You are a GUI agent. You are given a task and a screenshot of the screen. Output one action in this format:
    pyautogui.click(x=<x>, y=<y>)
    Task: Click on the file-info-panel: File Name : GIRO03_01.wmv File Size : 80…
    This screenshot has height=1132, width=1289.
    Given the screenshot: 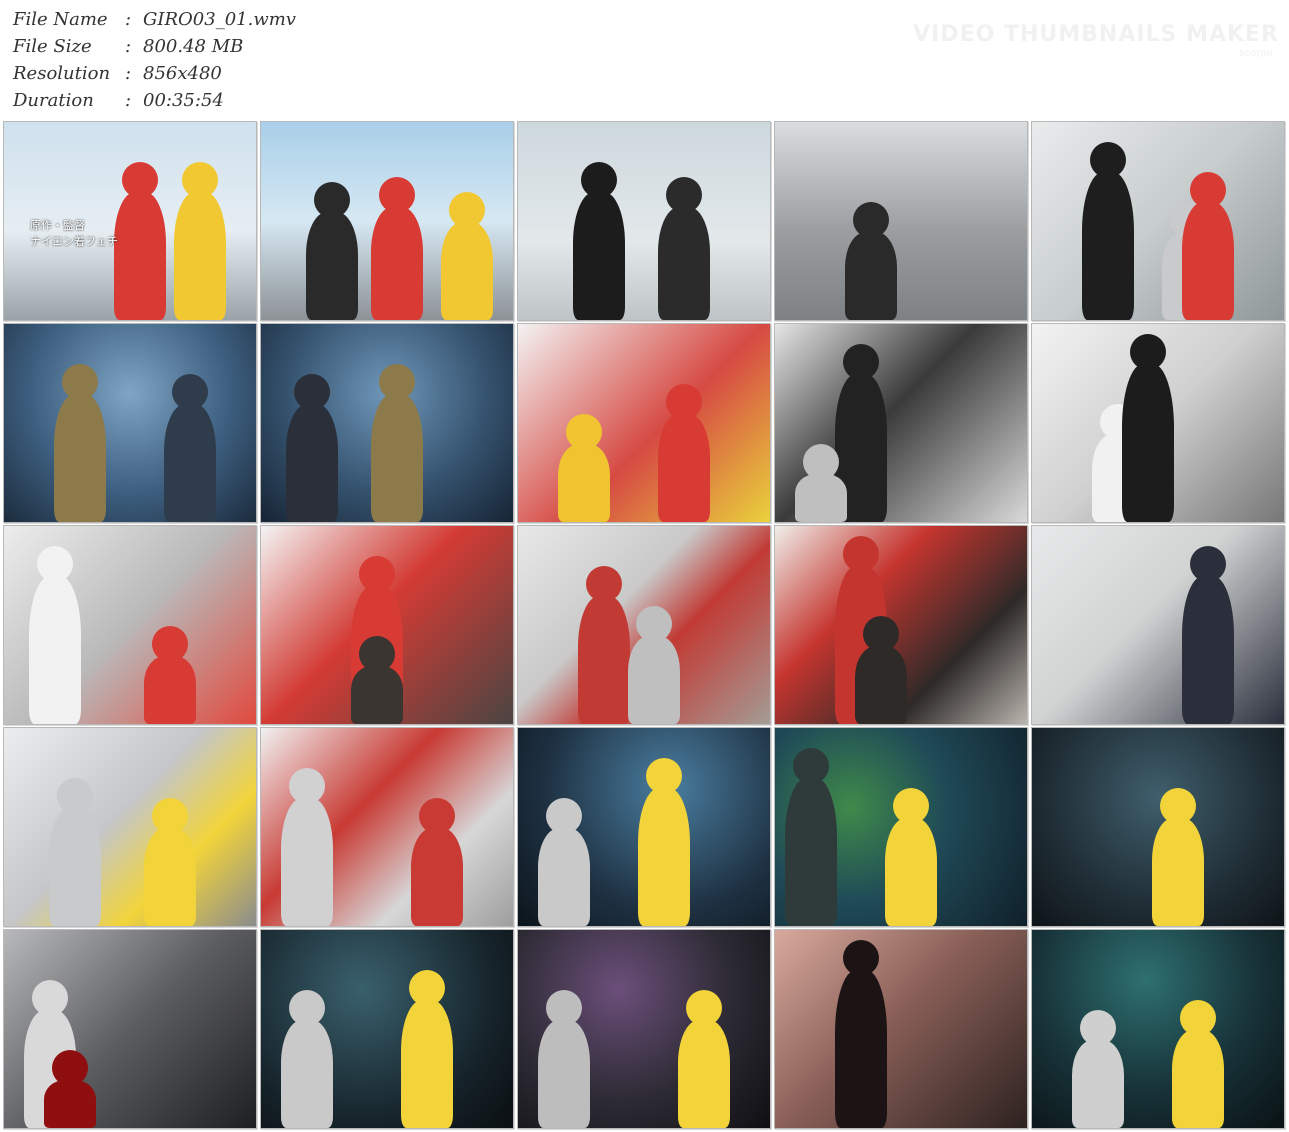 What is the action you would take?
    pyautogui.click(x=154, y=60)
    